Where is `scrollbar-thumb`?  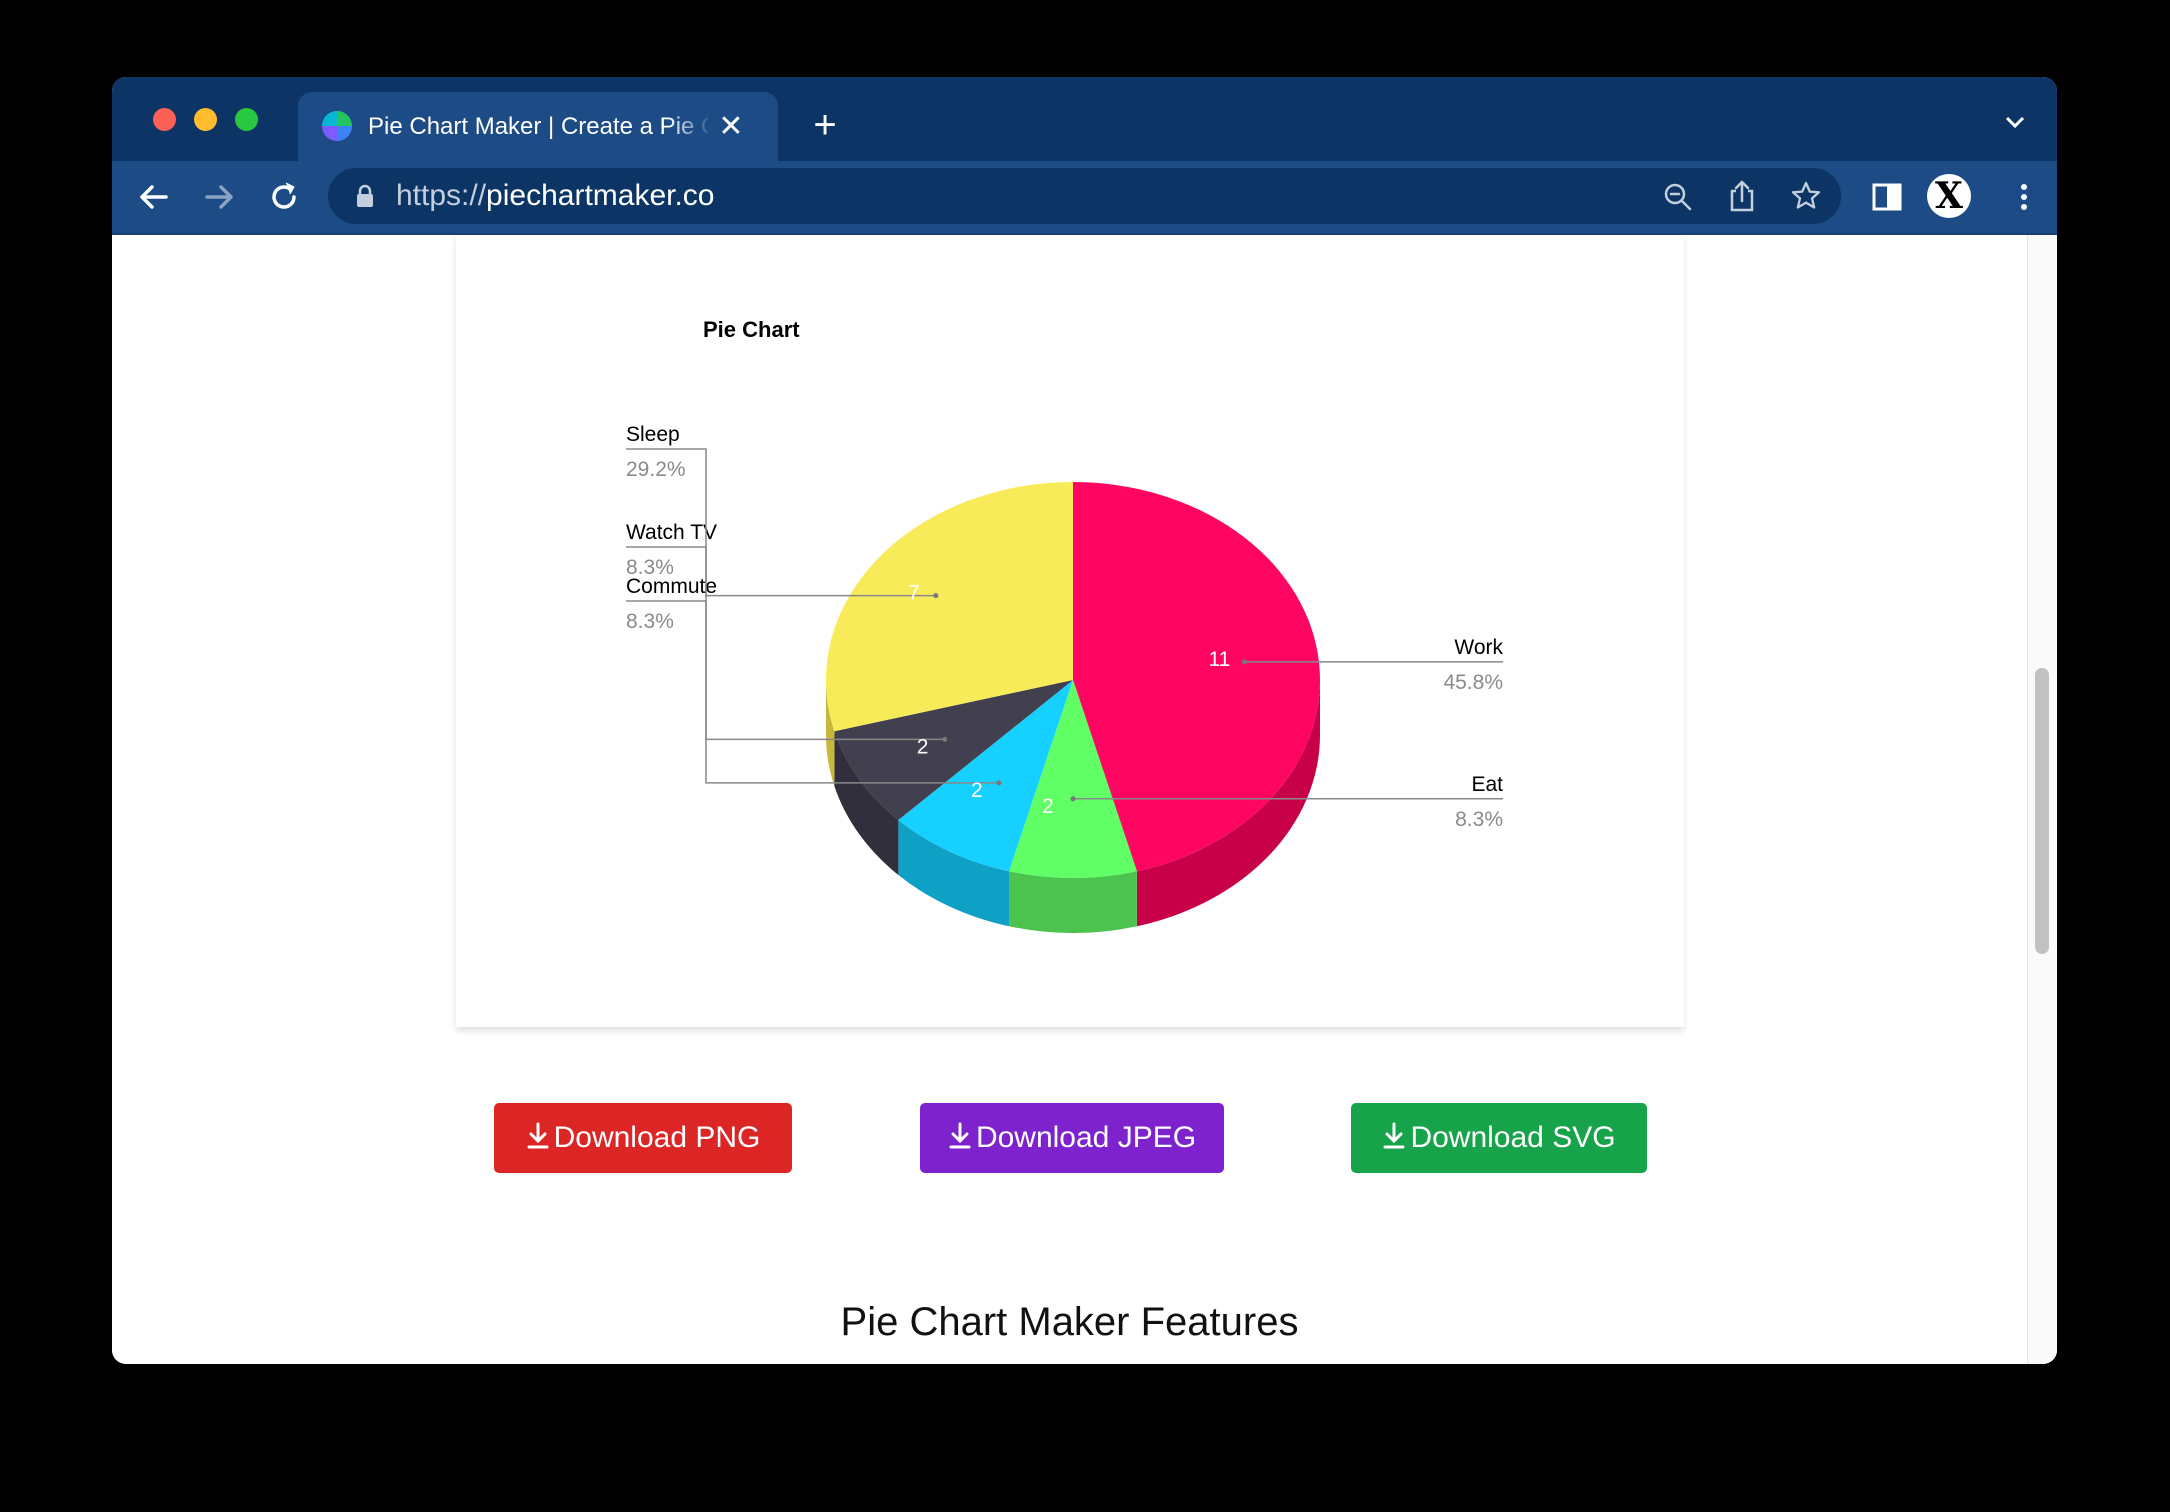 scrollbar-thumb is located at coordinates (2042, 811).